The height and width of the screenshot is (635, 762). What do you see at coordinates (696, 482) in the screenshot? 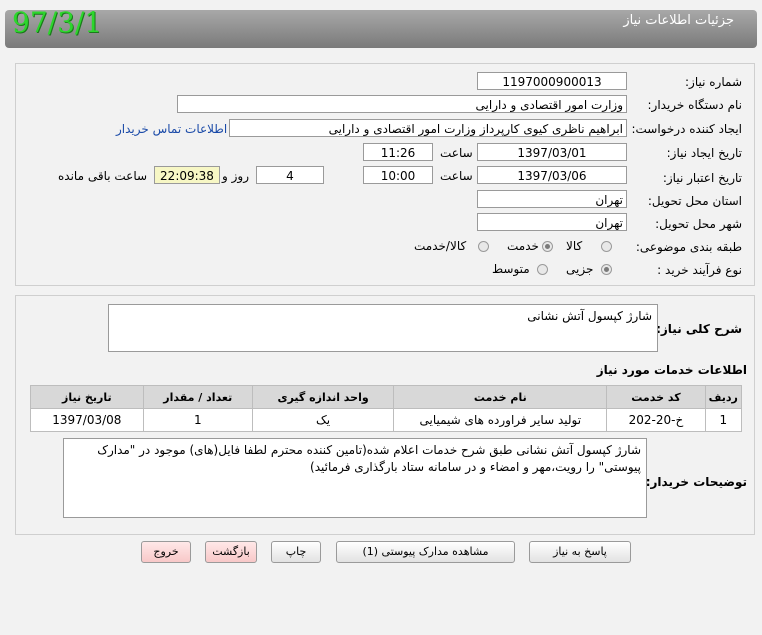
I see `buyer-notes-label: توضیحات خریدار:` at bounding box center [696, 482].